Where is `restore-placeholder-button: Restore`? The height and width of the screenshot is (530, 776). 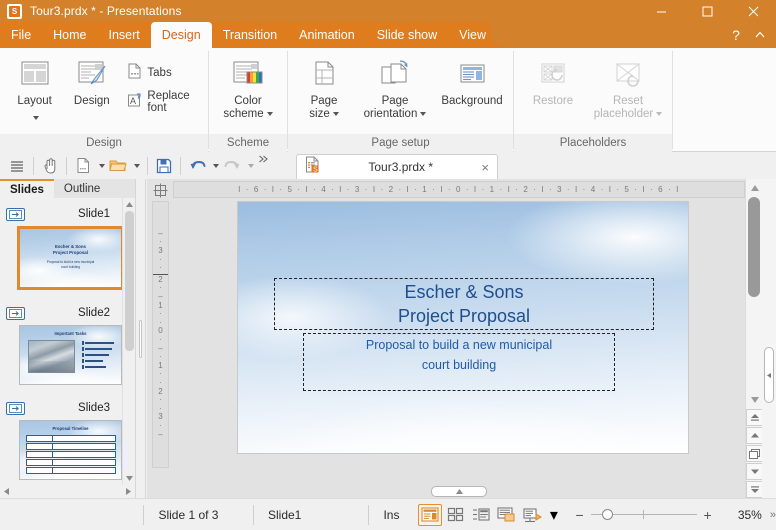 restore-placeholder-button: Restore is located at coordinates (553, 80).